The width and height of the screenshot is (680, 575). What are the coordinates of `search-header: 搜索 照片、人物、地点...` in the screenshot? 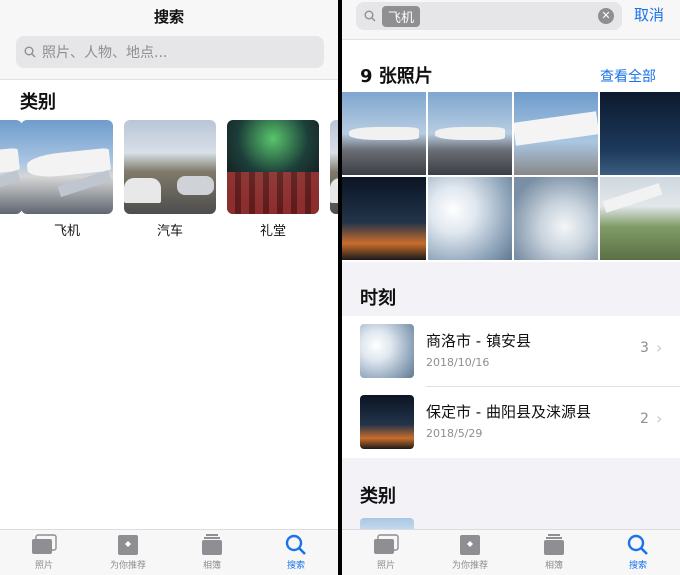 It's located at (169, 40).